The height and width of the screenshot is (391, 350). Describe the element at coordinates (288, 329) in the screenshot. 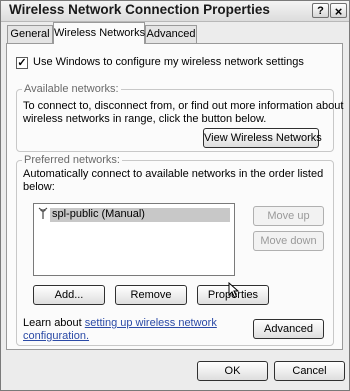

I see `advanced-button: Advanced` at that location.